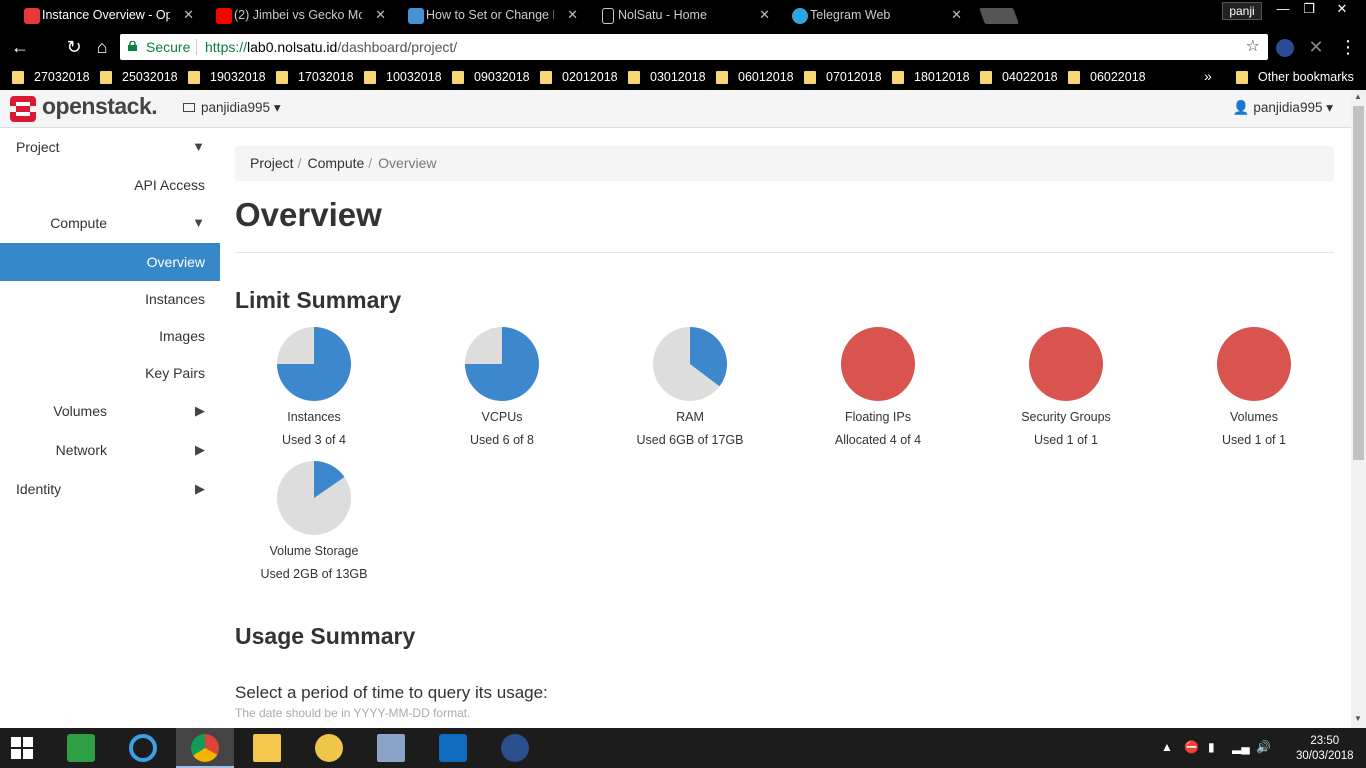  I want to click on breadcrumb: Project / Compute / Overview, so click(784, 163).